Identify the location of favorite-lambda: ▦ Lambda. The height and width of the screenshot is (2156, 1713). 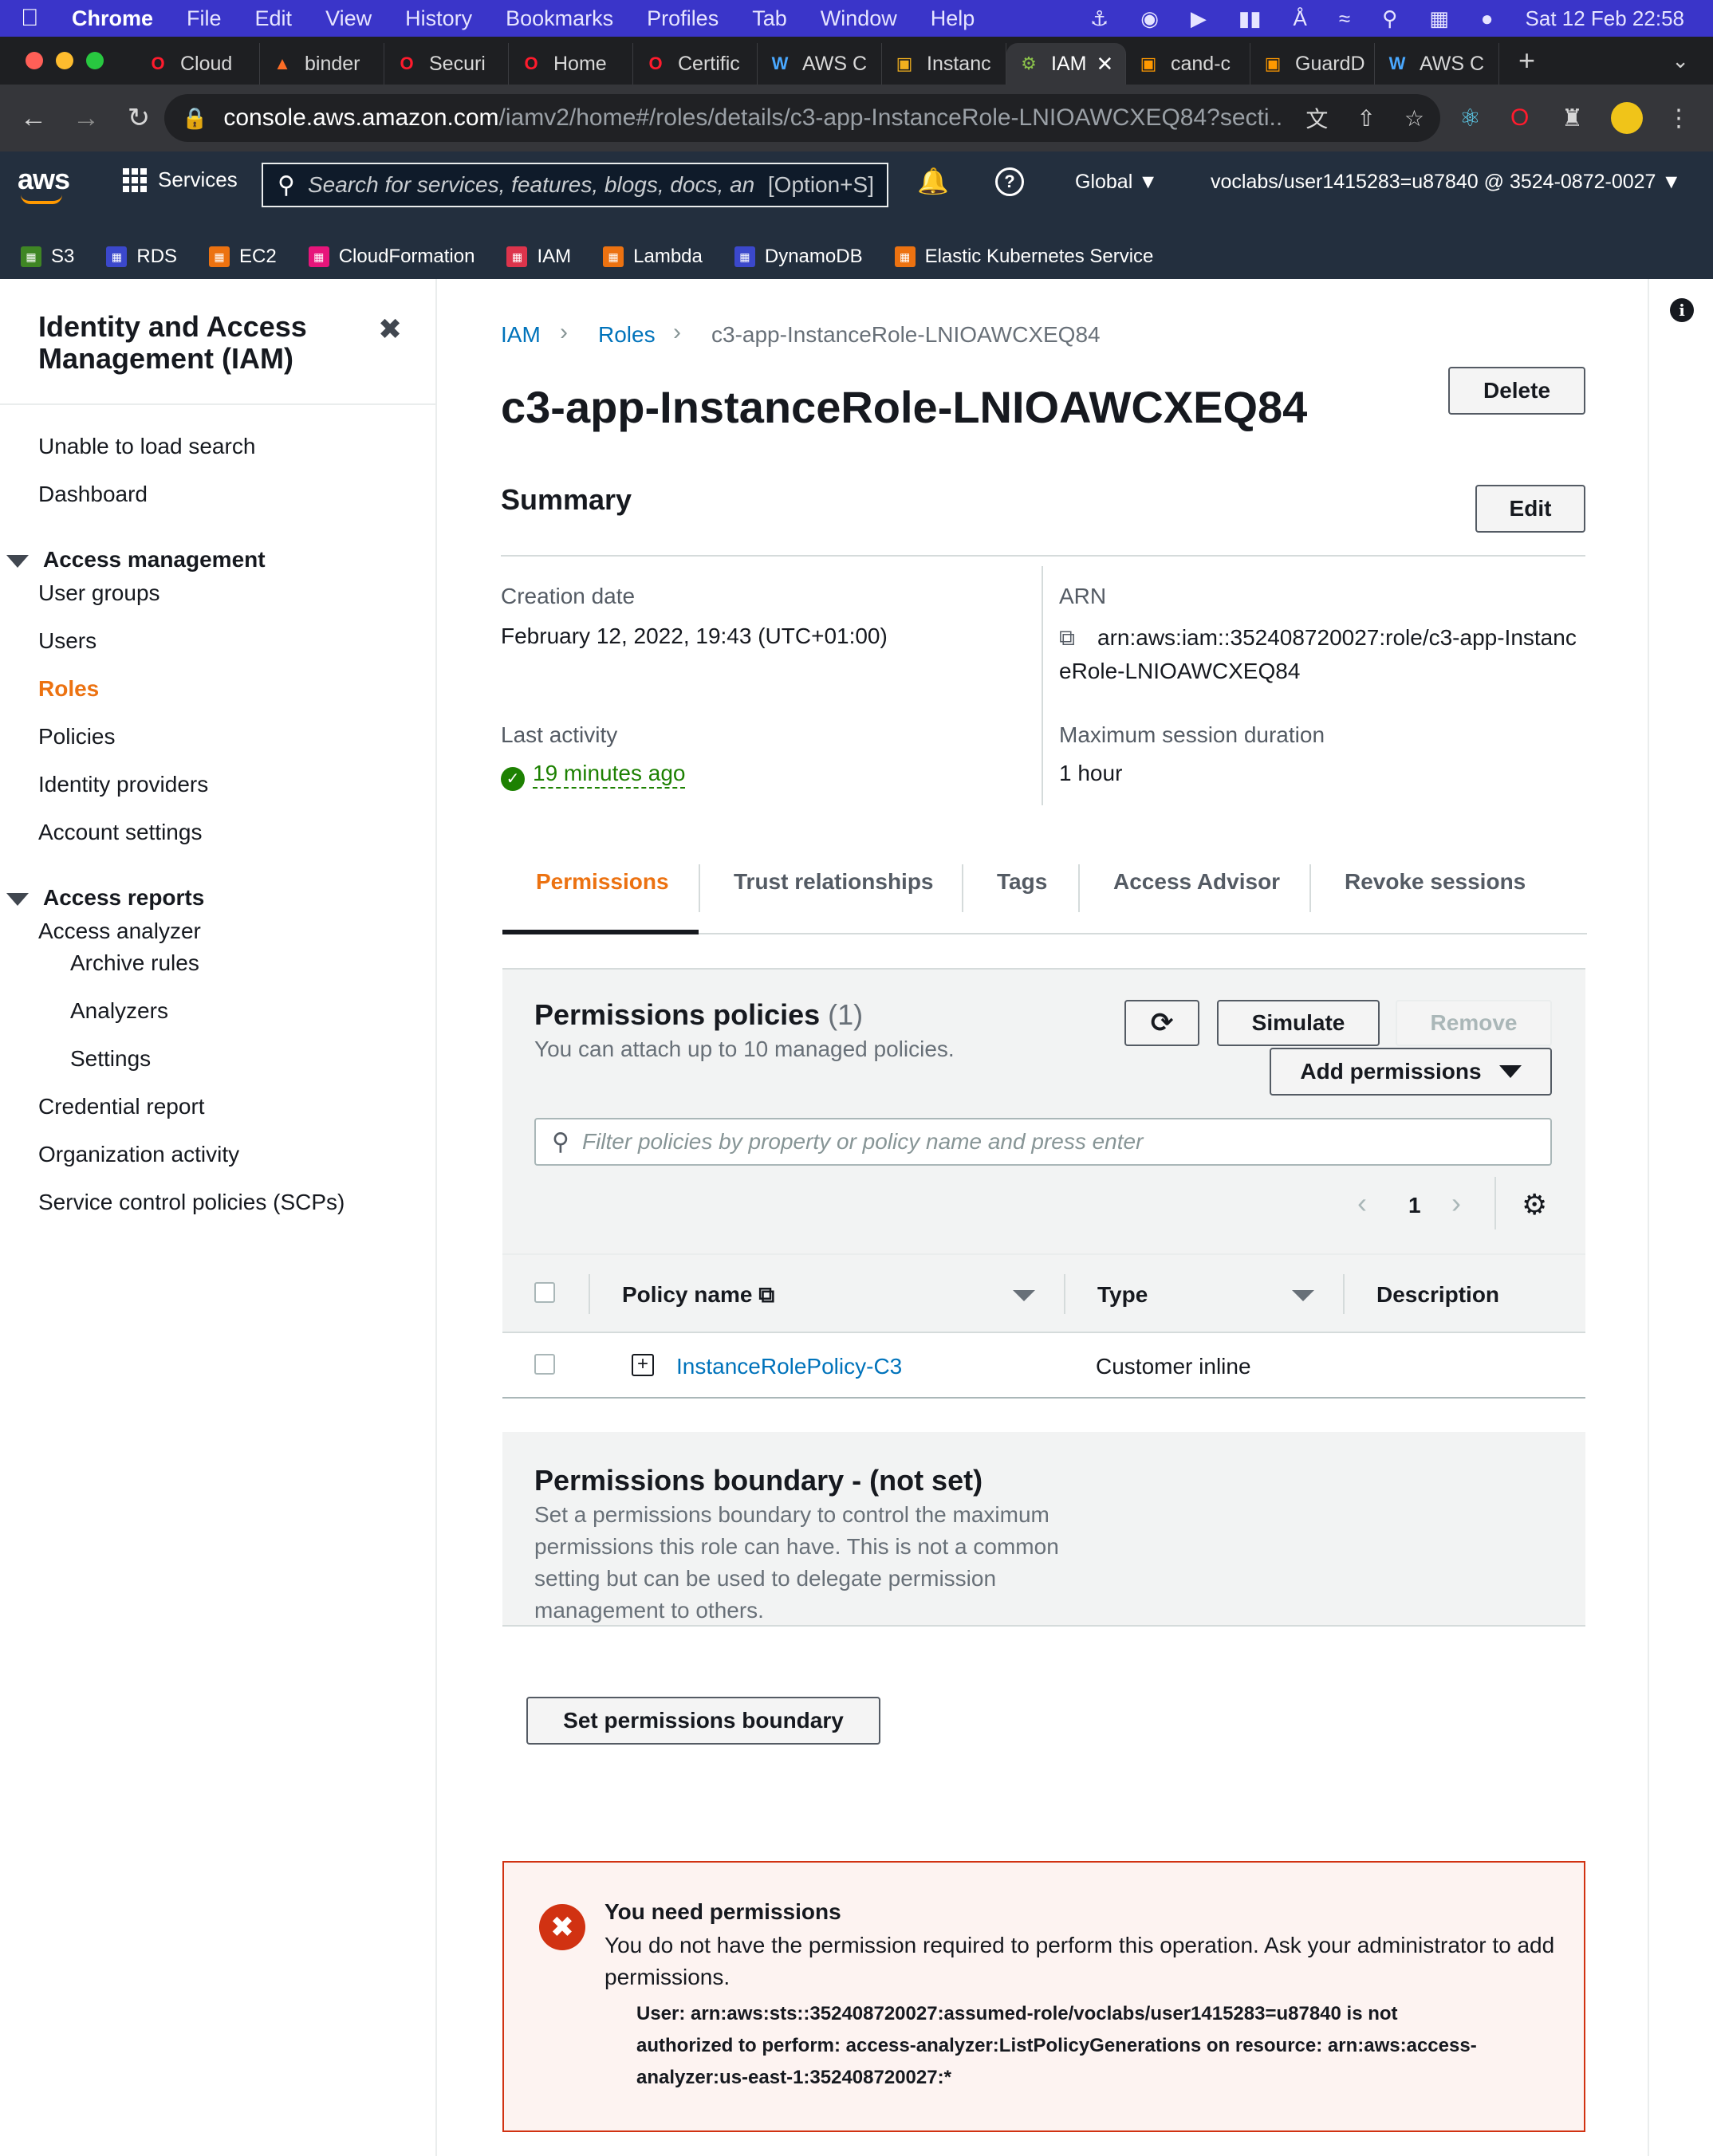
(653, 257).